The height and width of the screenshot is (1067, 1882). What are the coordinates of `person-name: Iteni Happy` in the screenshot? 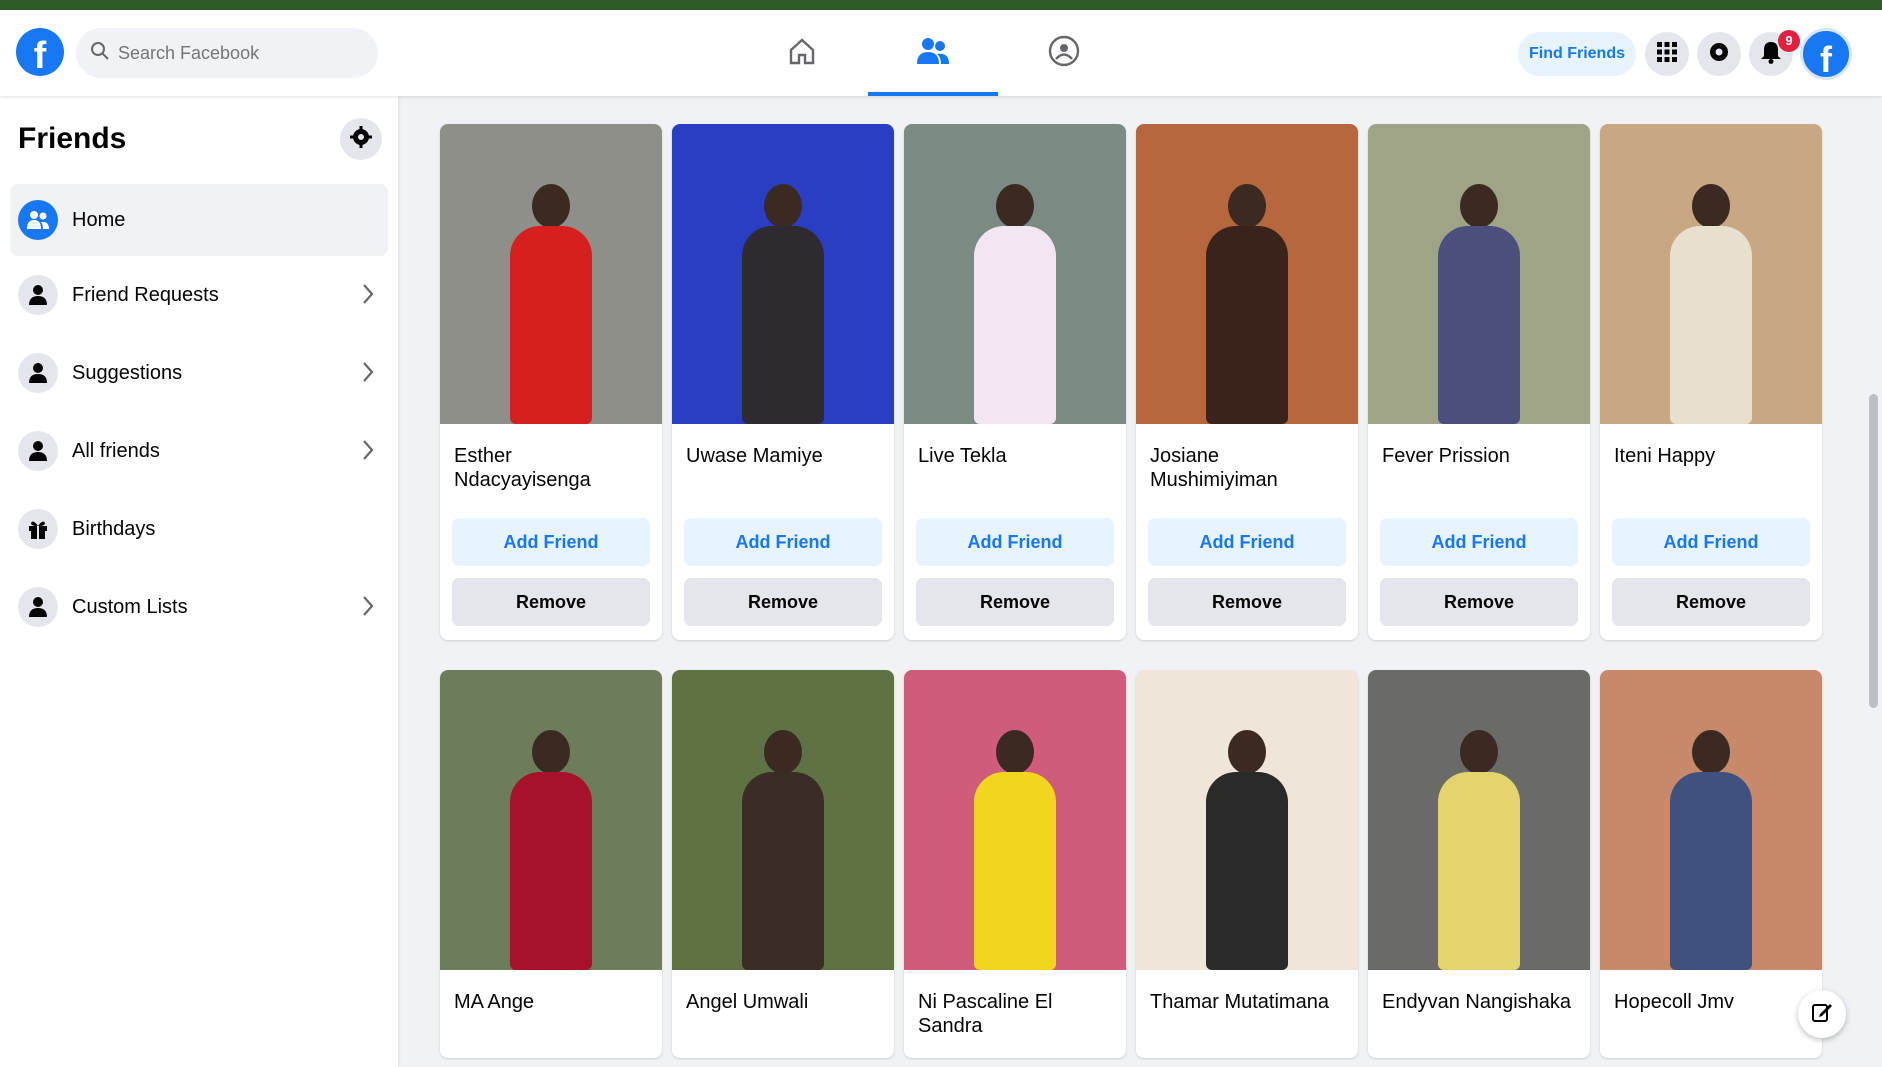 It's located at (1711, 468).